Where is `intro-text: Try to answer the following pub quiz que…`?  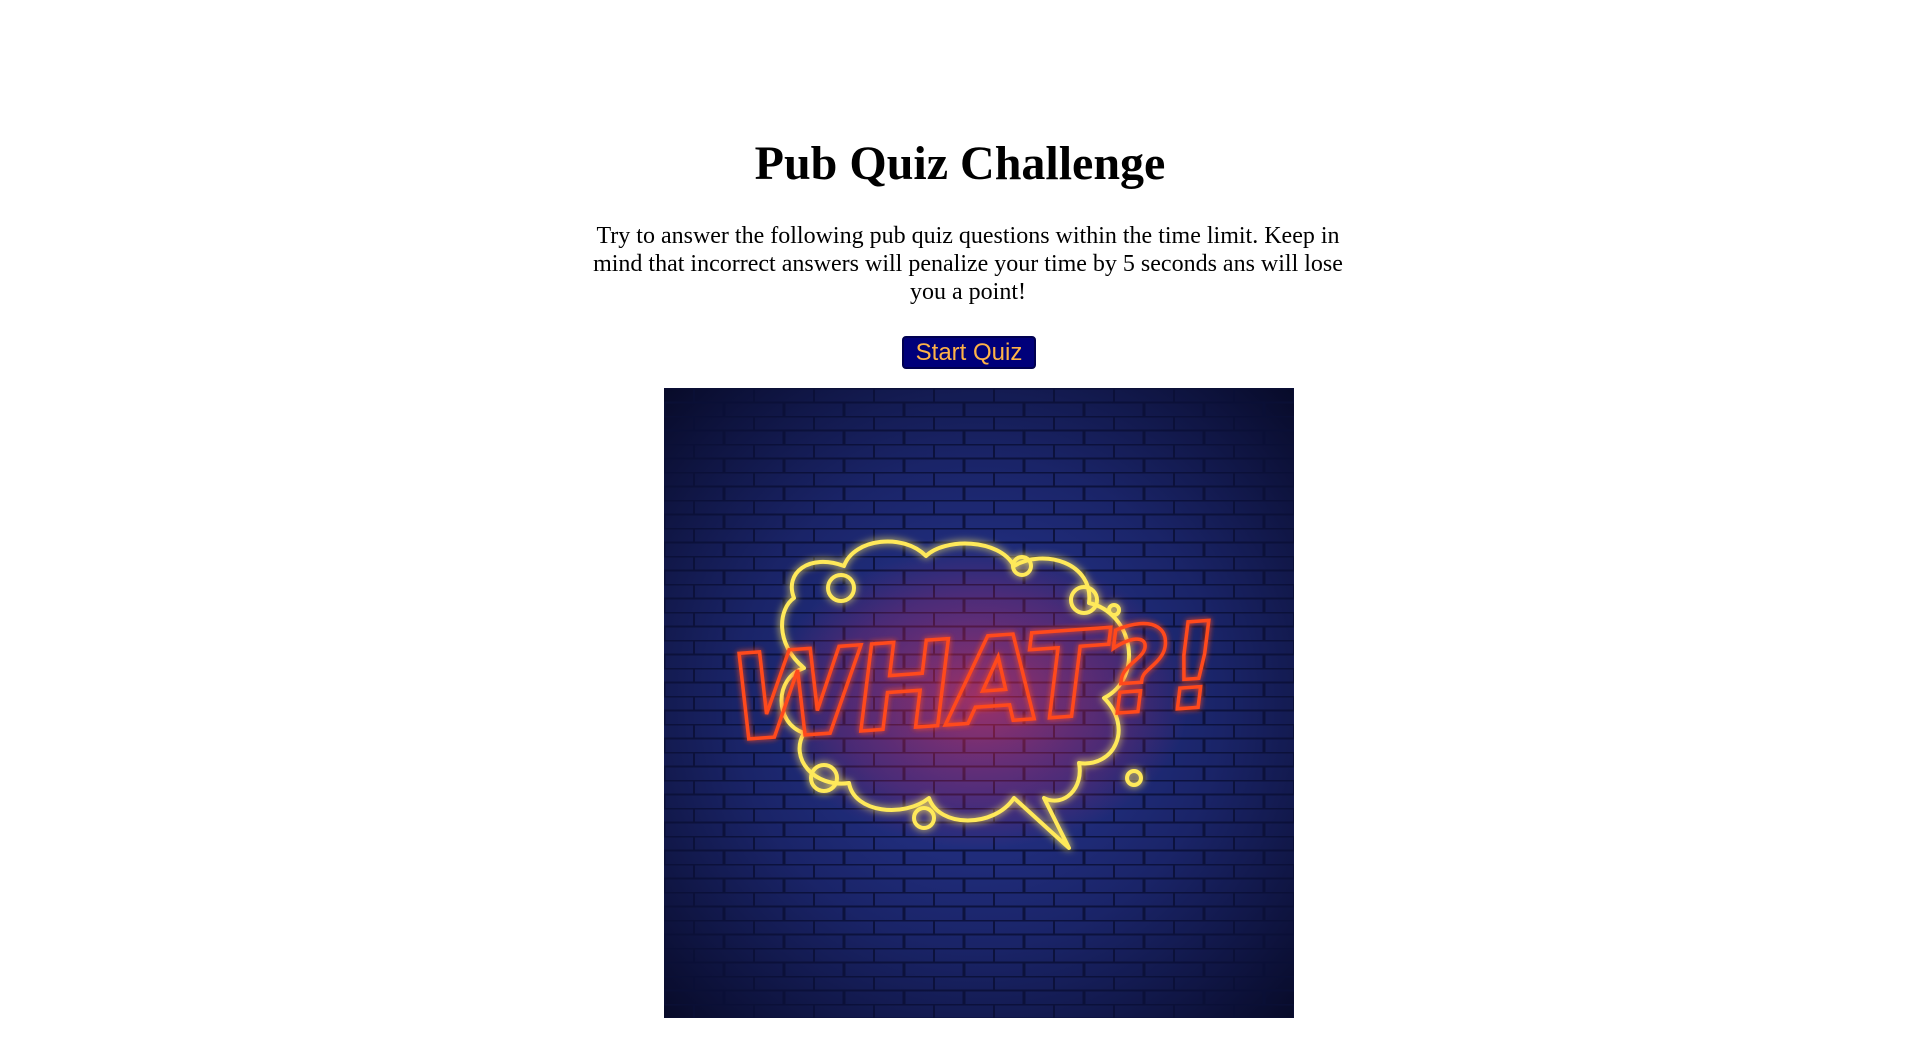
intro-text: Try to answer the following pub quiz que… is located at coordinates (968, 264).